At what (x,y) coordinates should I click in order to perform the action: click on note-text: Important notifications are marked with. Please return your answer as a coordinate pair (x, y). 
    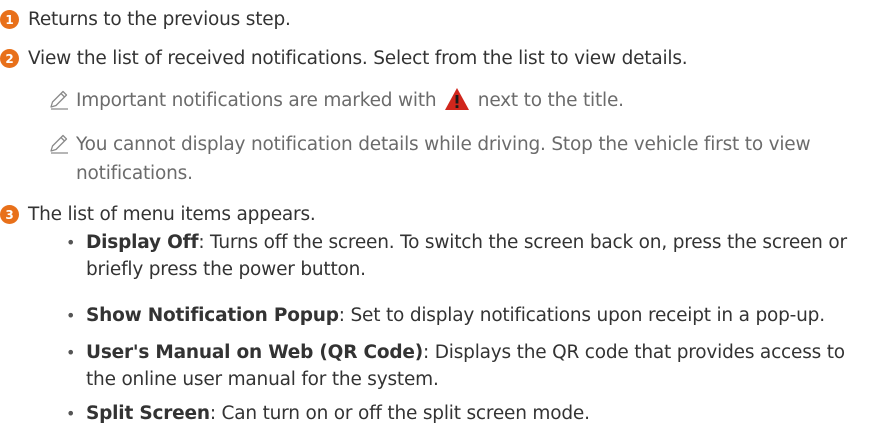
    Looking at the image, I should click on (256, 100).